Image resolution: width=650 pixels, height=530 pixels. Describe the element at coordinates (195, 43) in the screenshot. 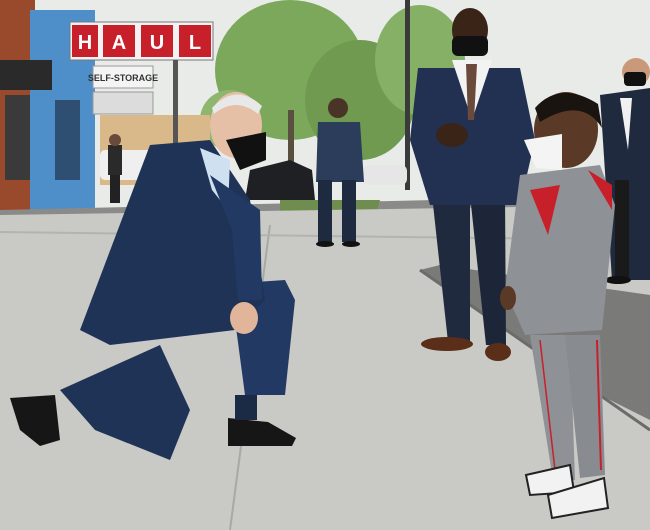

I see `uhaul-letter: L` at that location.